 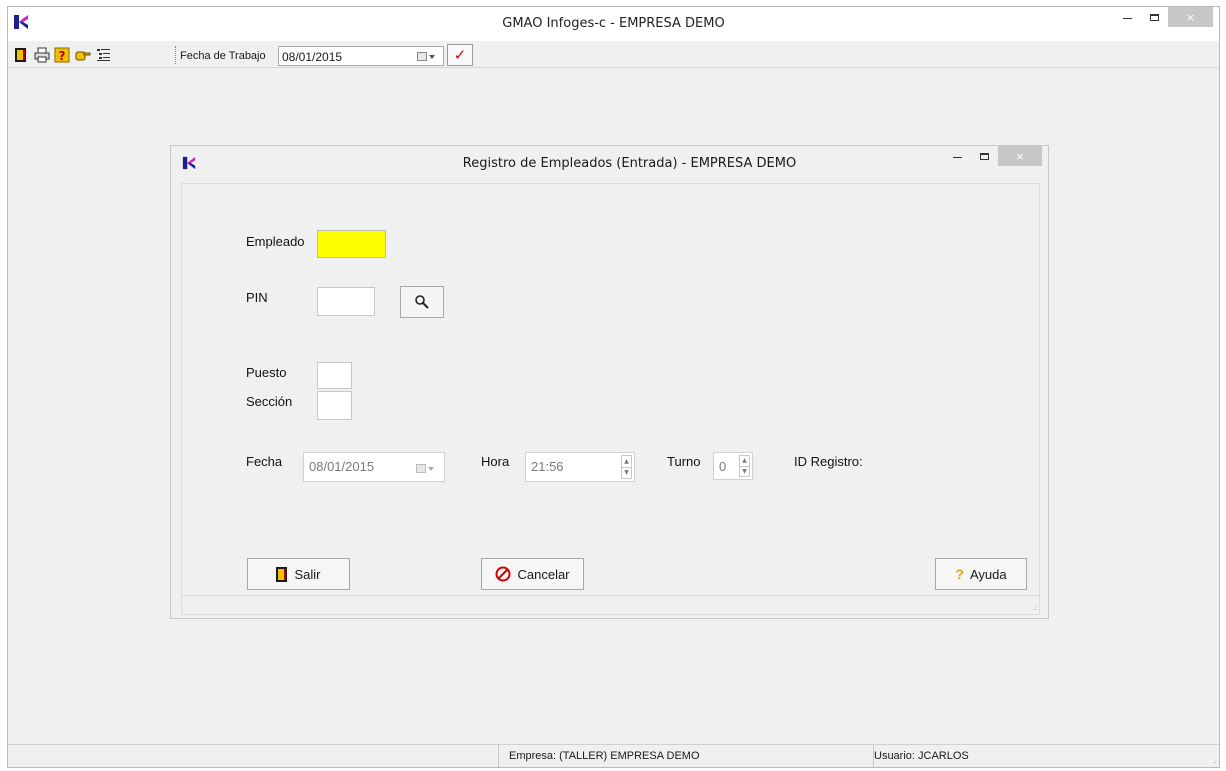 What do you see at coordinates (684, 461) in the screenshot?
I see `turno-label: Turno` at bounding box center [684, 461].